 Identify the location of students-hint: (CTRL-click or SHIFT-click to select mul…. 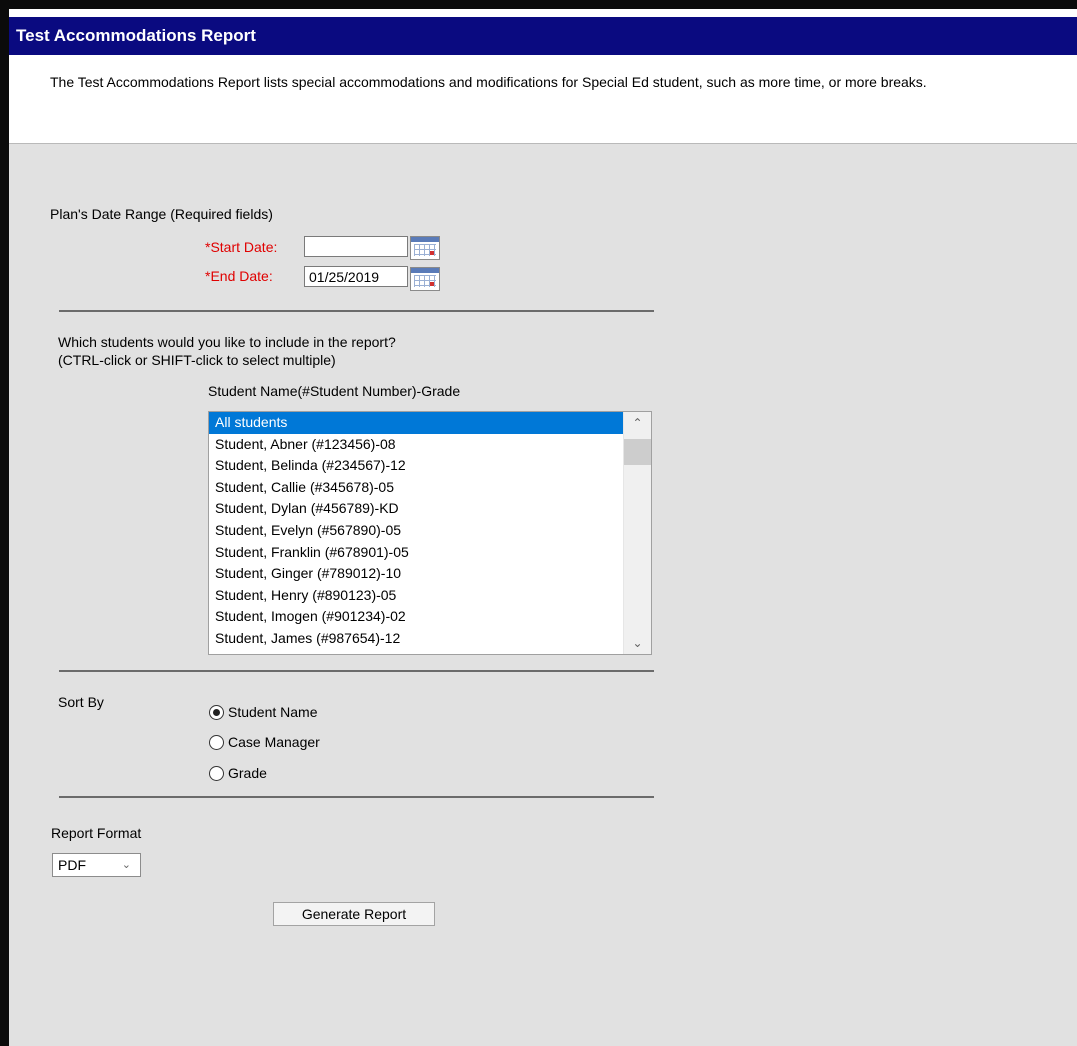
(197, 360).